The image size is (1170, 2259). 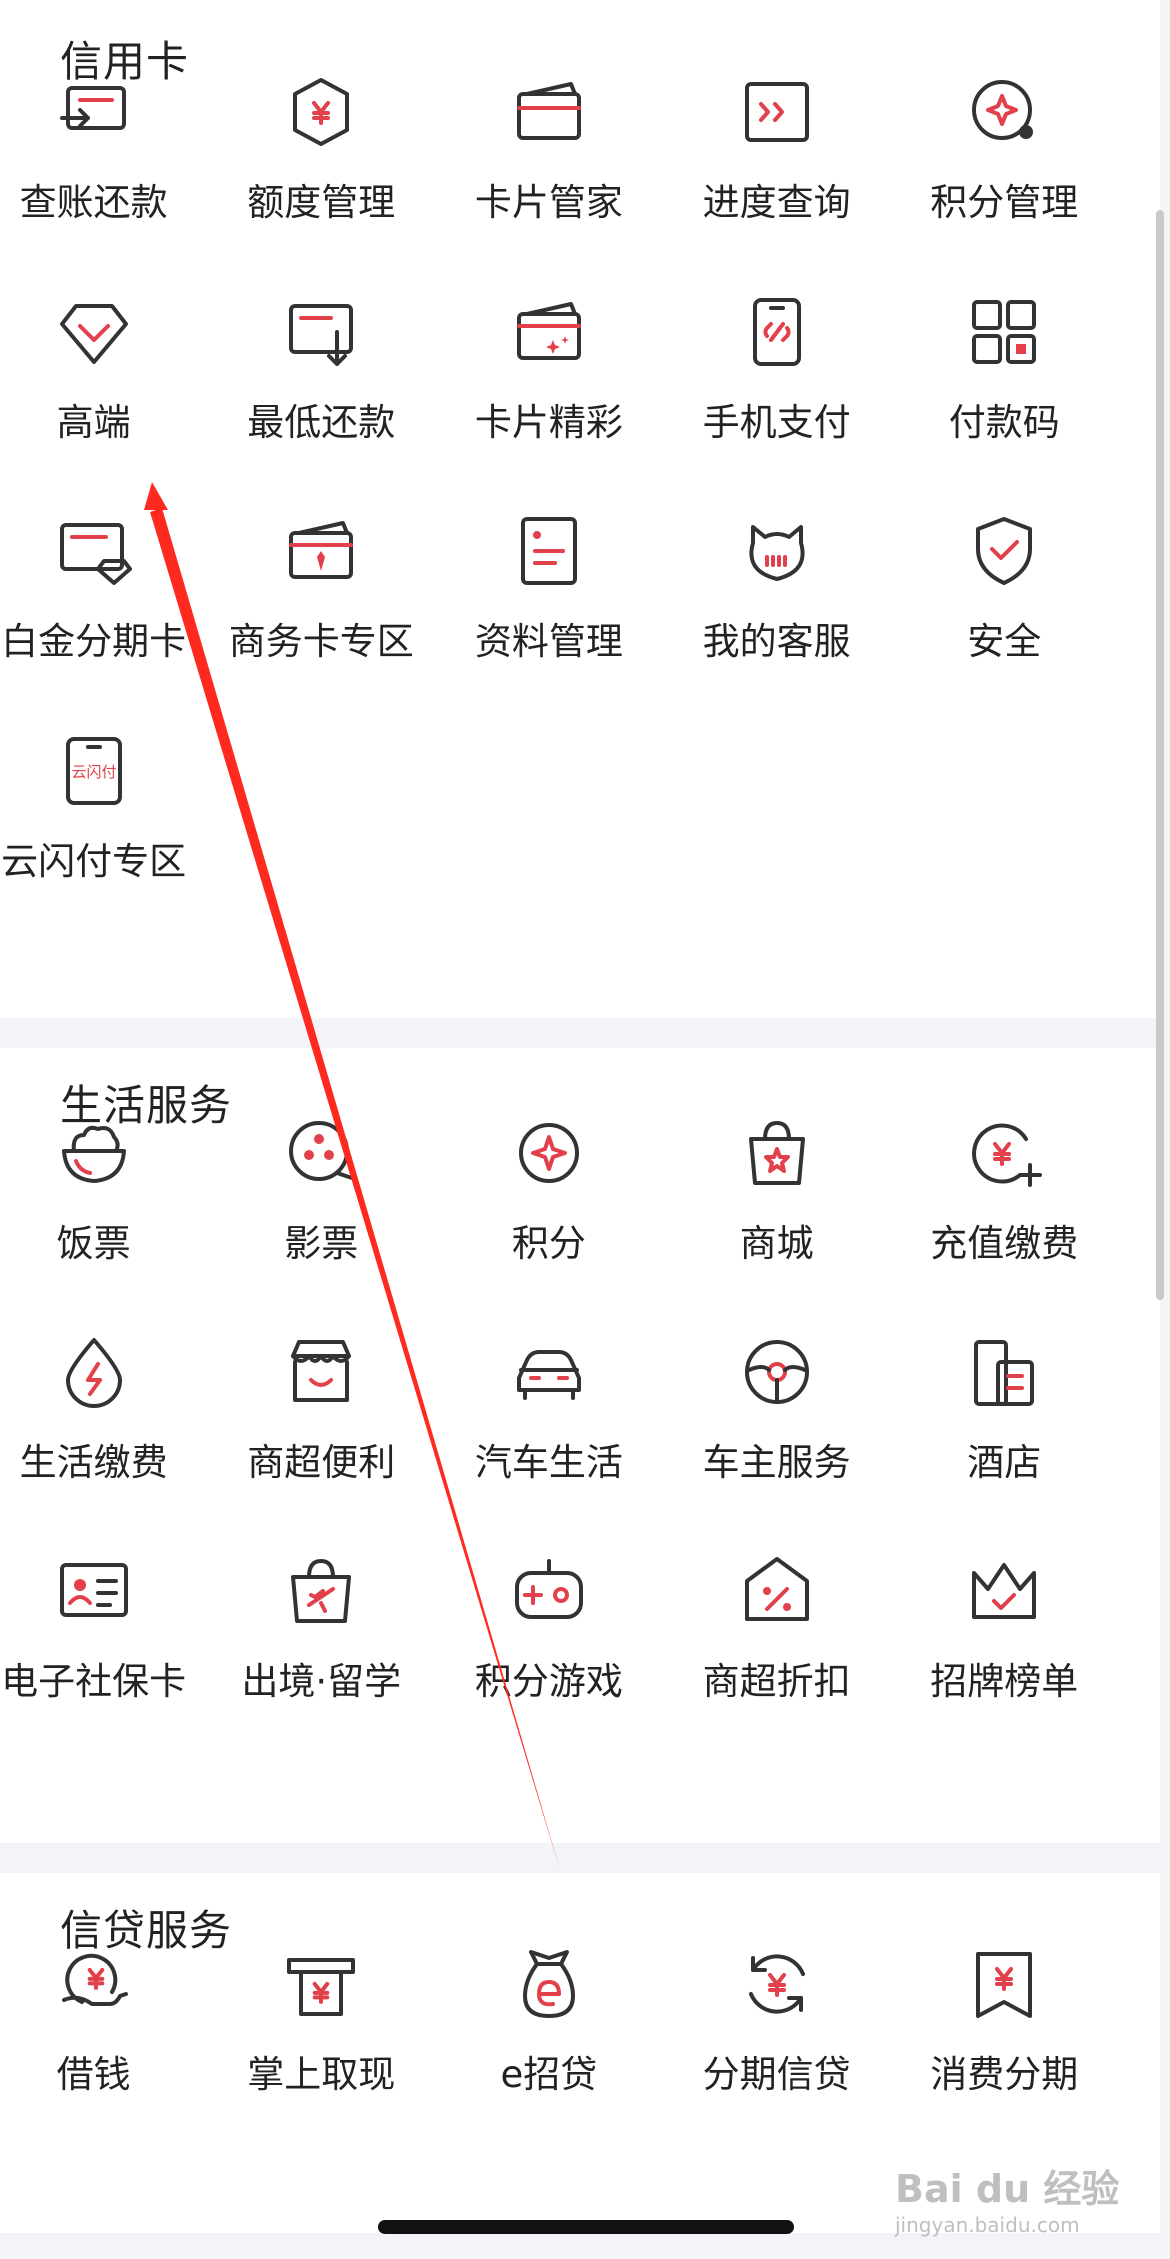 What do you see at coordinates (93, 202) in the screenshot?
I see `grid-item-label: 查账还款` at bounding box center [93, 202].